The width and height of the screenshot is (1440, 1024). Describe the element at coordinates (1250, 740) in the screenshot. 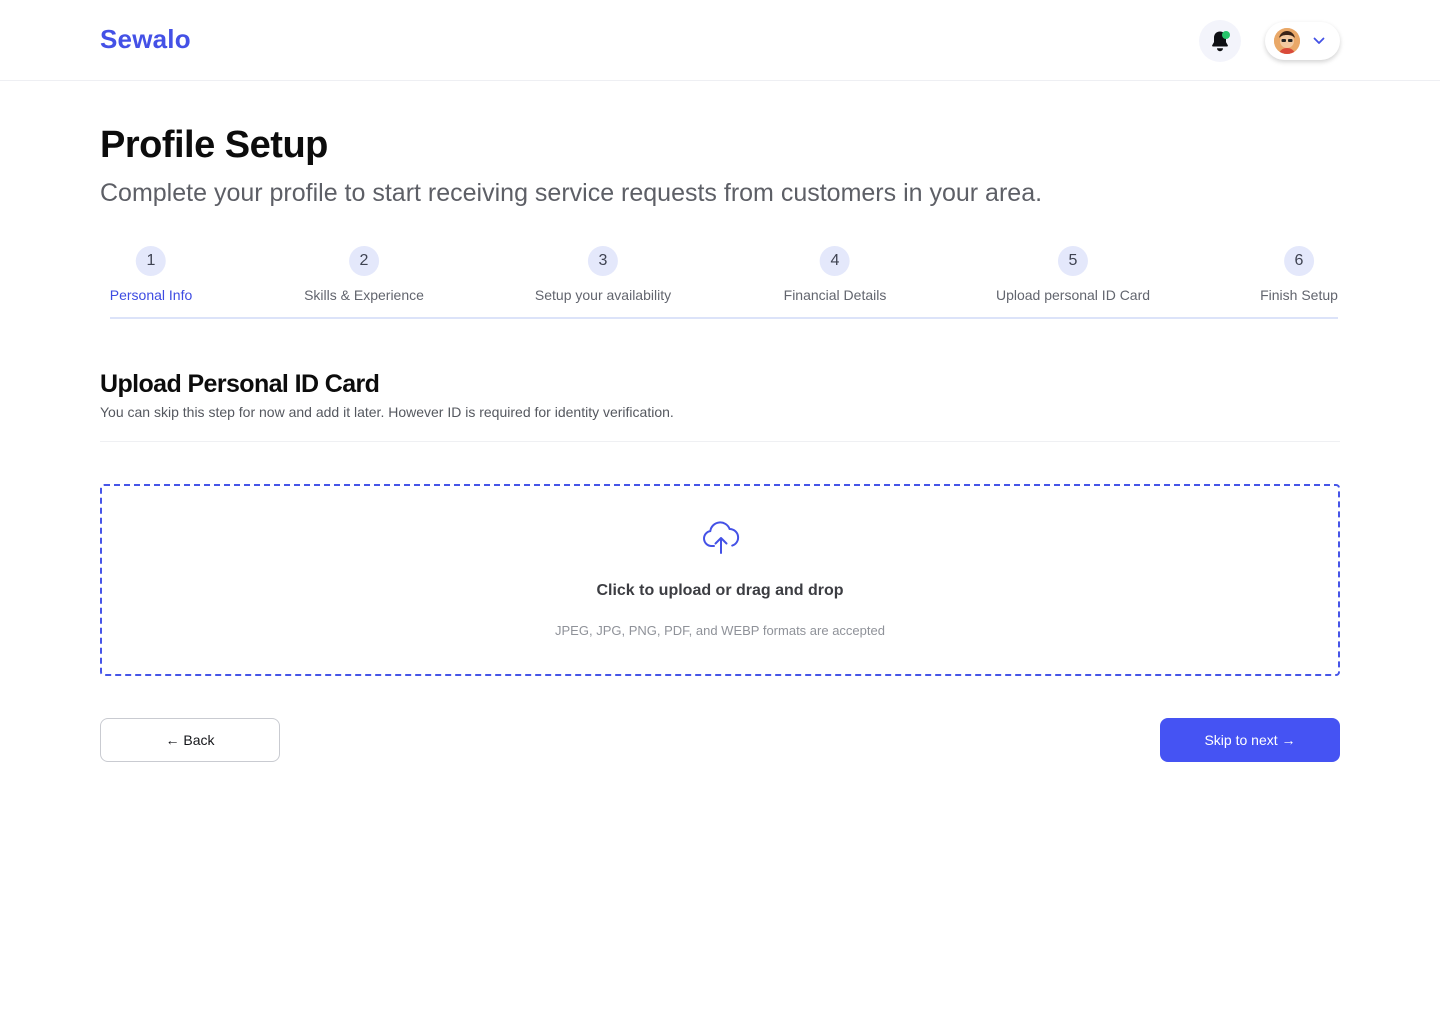

I see `skip-to-next-button: Skip to next →` at that location.